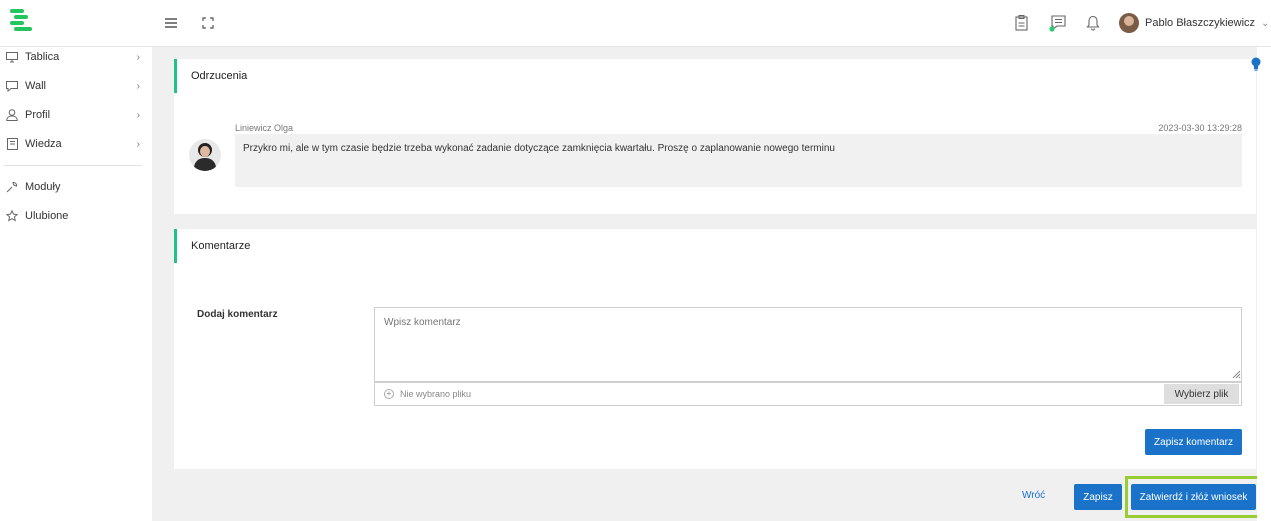  I want to click on sidebar-item-label: Ulubione, so click(47, 216).